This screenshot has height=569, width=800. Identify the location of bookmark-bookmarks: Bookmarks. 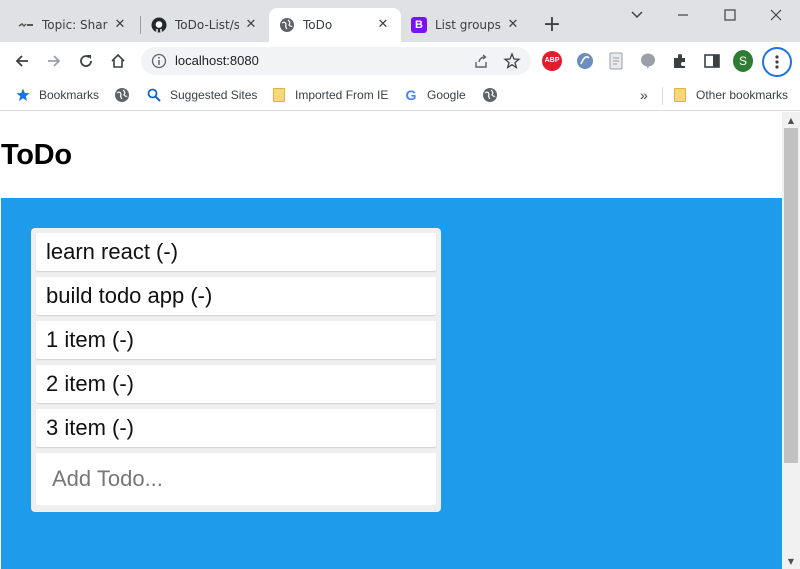
(57, 95).